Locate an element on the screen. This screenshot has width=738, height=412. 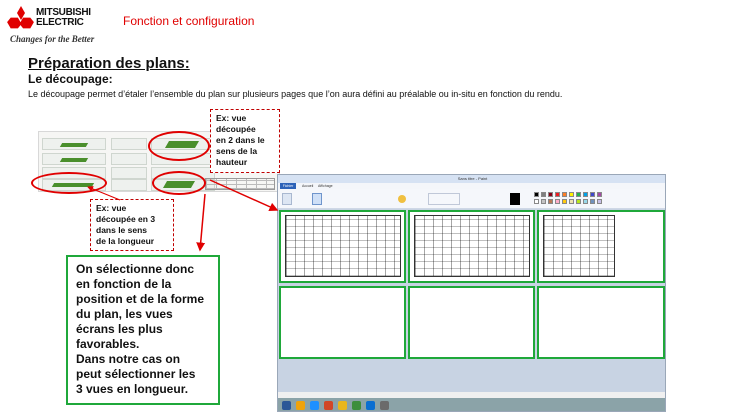
callout-line: découpée is located at coordinates (236, 129).